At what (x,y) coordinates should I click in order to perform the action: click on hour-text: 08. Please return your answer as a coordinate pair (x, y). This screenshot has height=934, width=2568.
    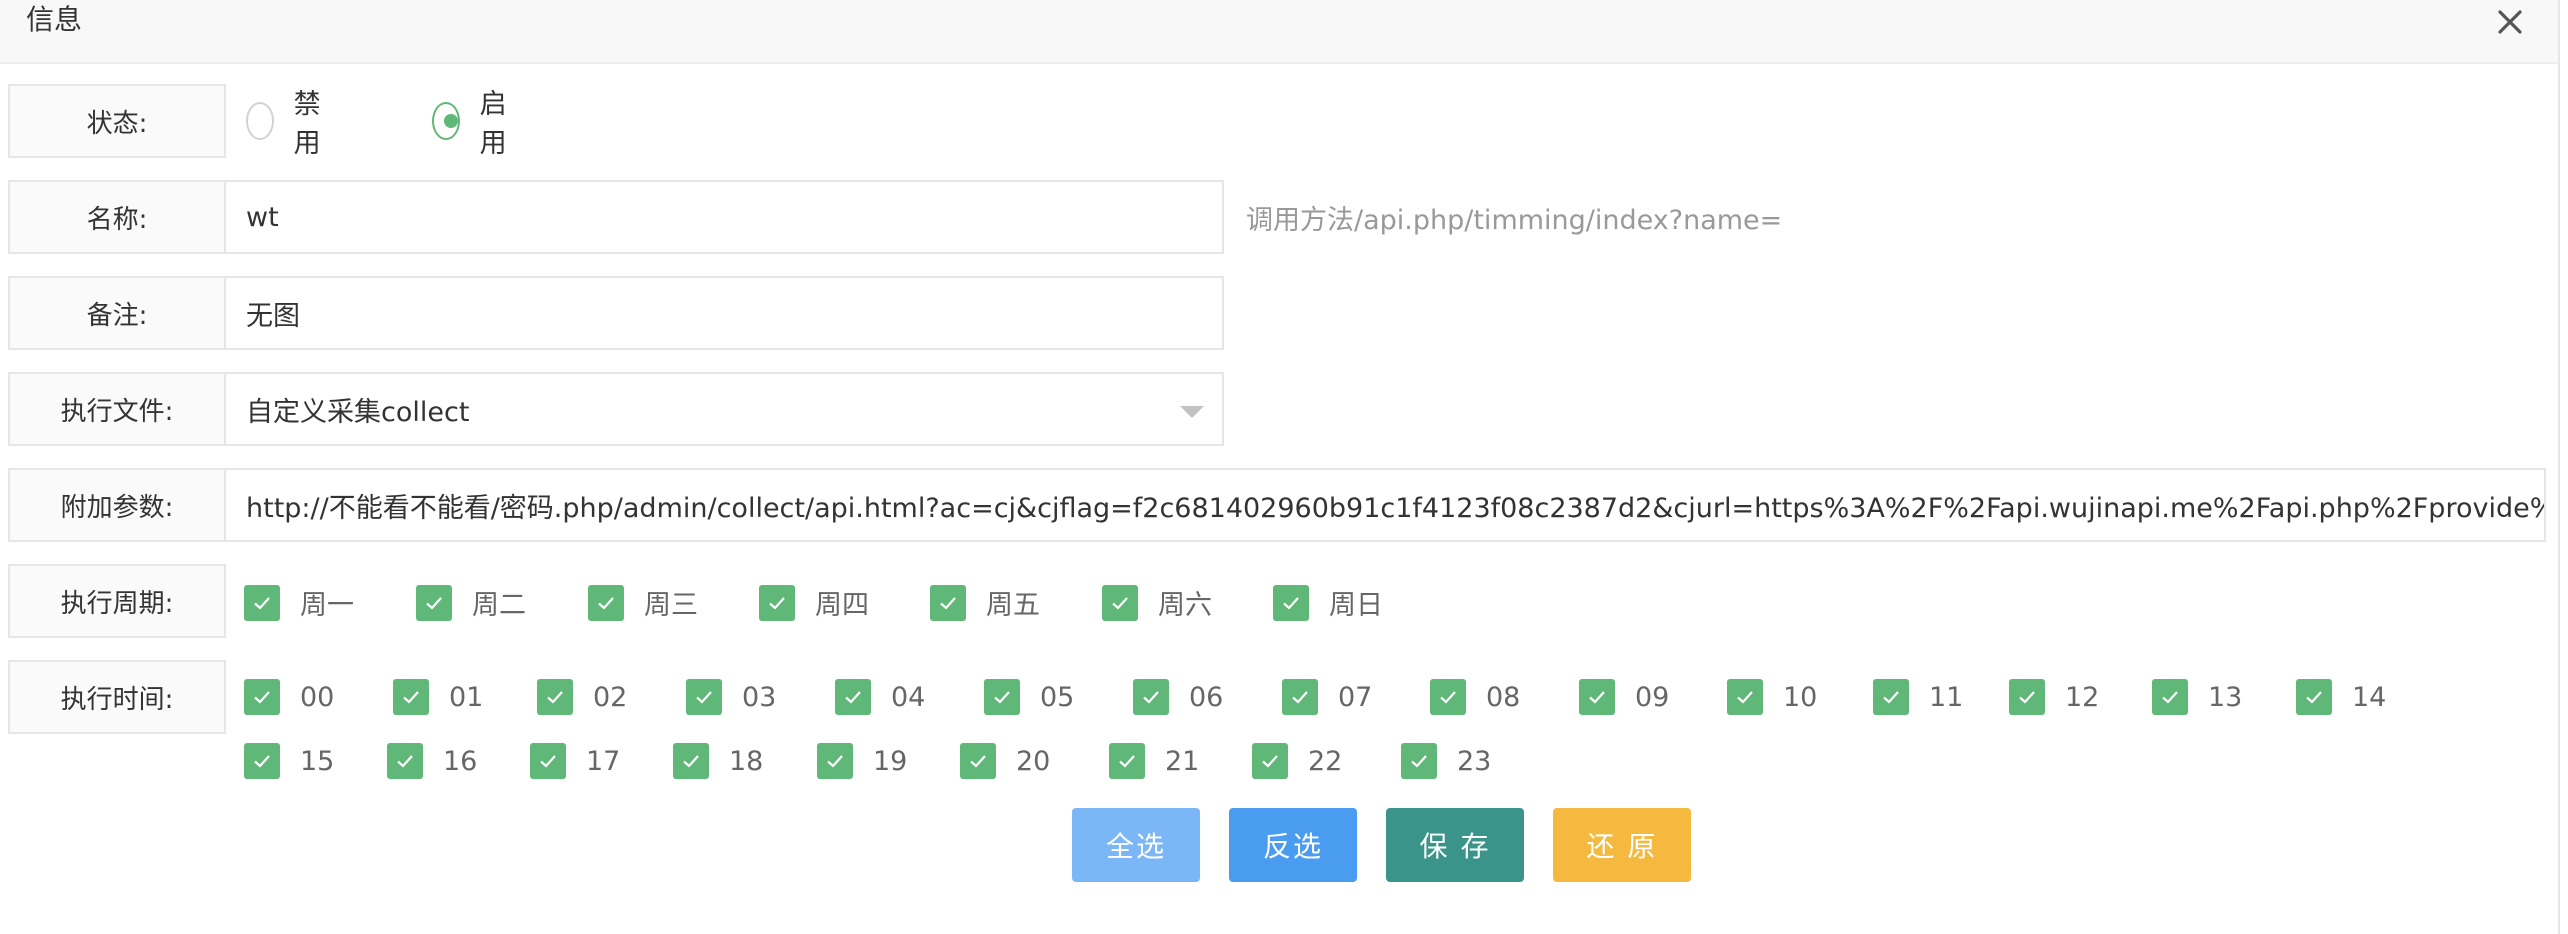
    Looking at the image, I should click on (1503, 697).